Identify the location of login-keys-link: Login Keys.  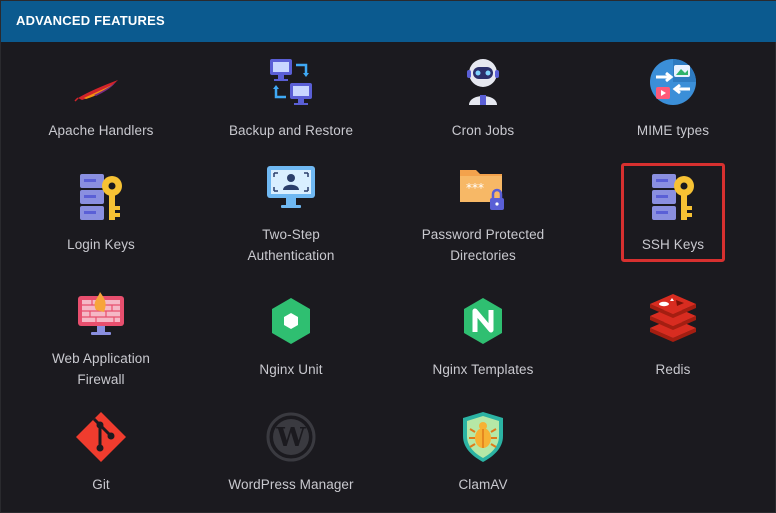
(101, 215).